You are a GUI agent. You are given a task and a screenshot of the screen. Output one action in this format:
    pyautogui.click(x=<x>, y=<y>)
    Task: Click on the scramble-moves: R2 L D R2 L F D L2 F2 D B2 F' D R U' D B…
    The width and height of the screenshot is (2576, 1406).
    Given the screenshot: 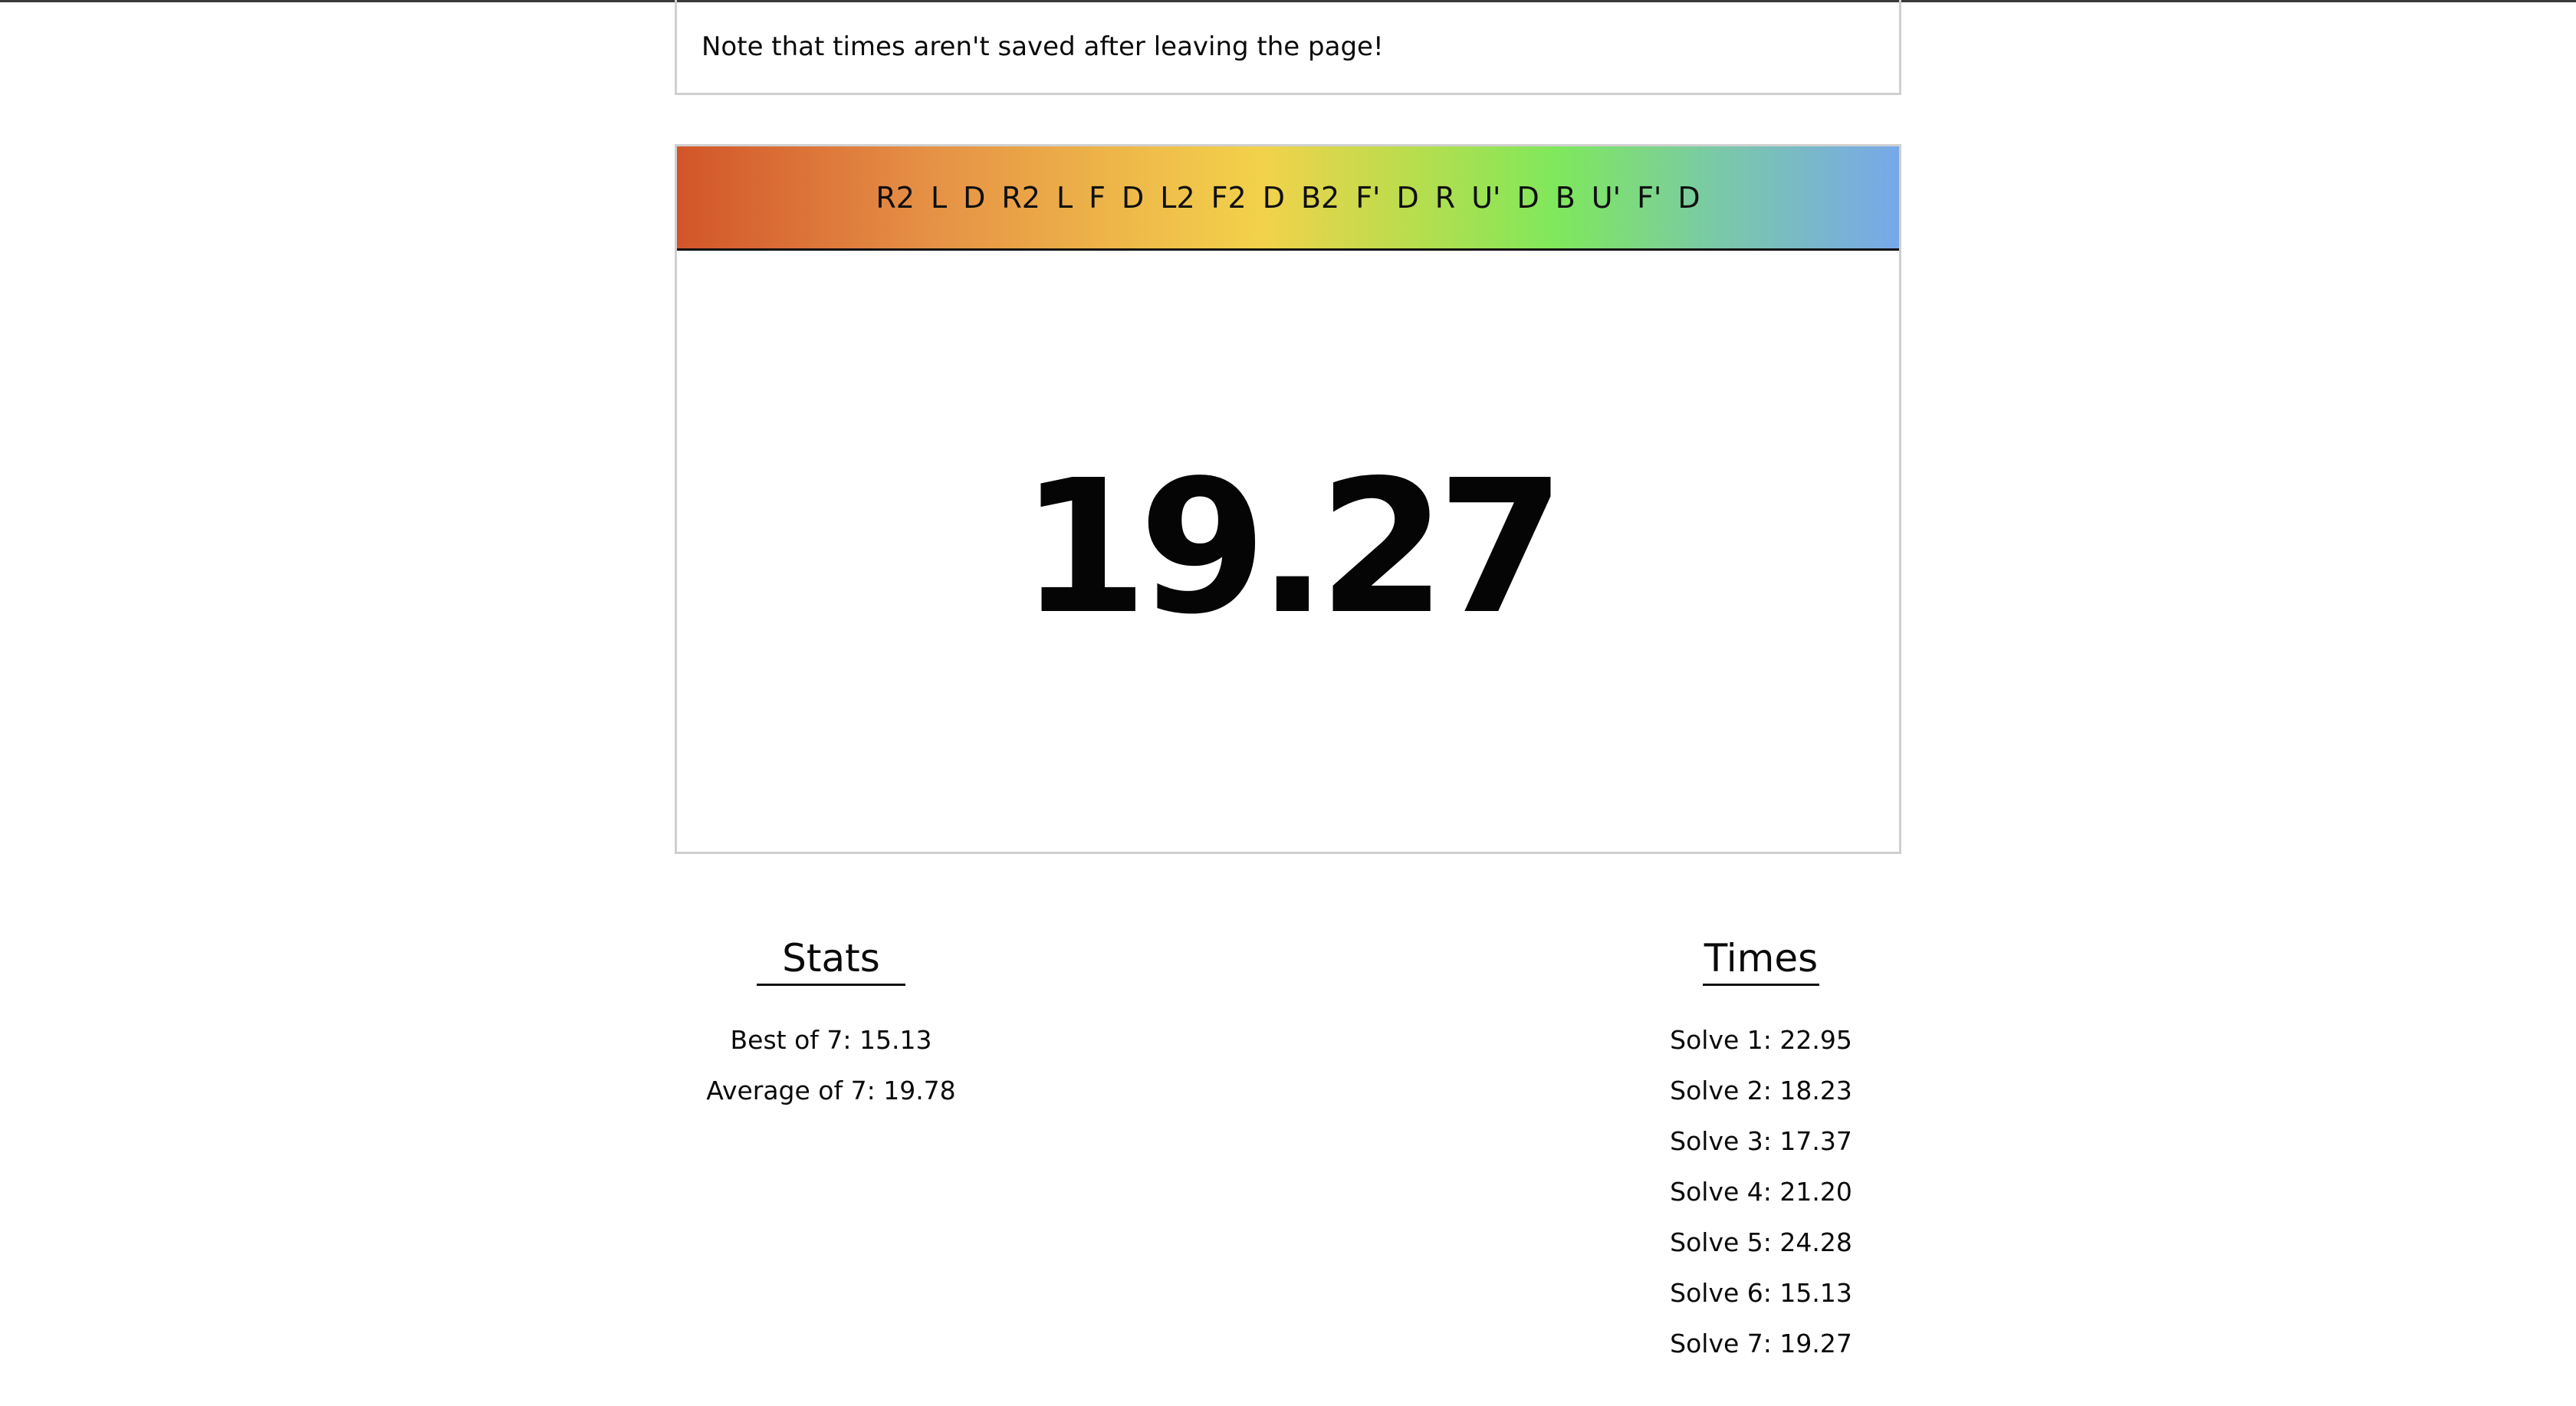 What is the action you would take?
    pyautogui.click(x=1288, y=198)
    